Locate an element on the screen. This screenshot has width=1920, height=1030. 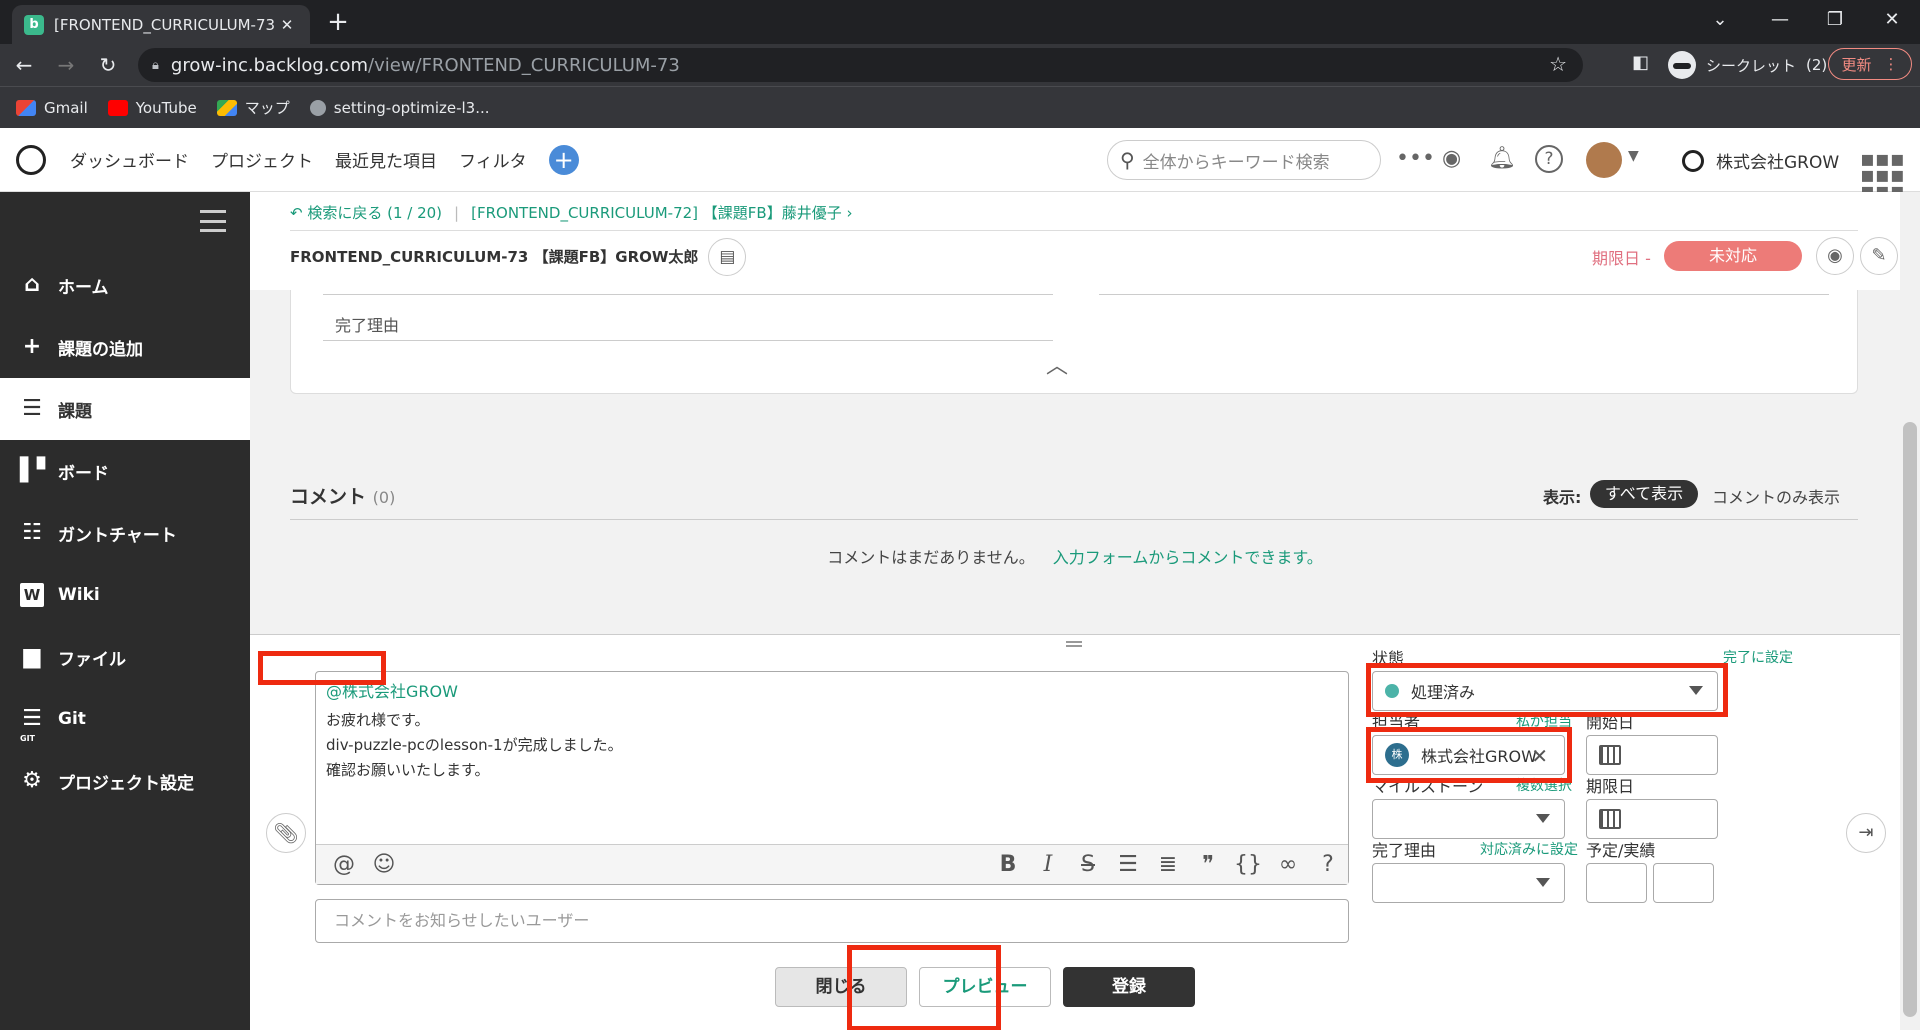
set-resolved-link: 対応済みに設定 is located at coordinates (1529, 849).